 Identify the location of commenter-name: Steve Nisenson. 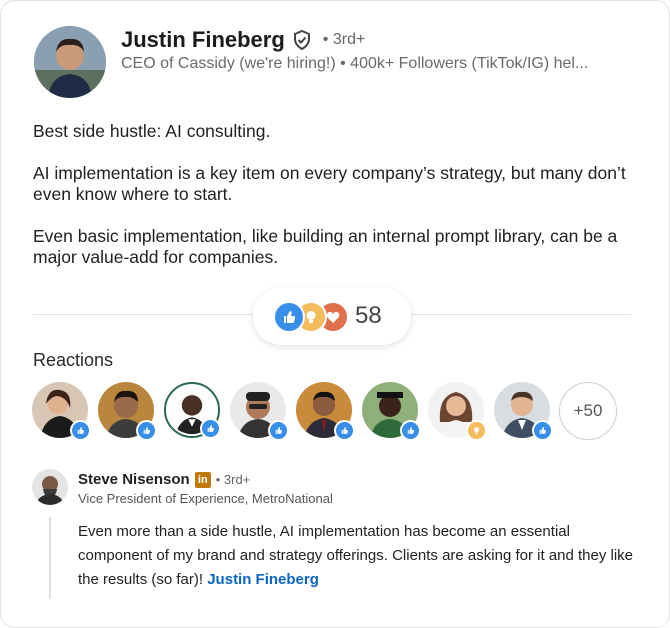
(134, 479).